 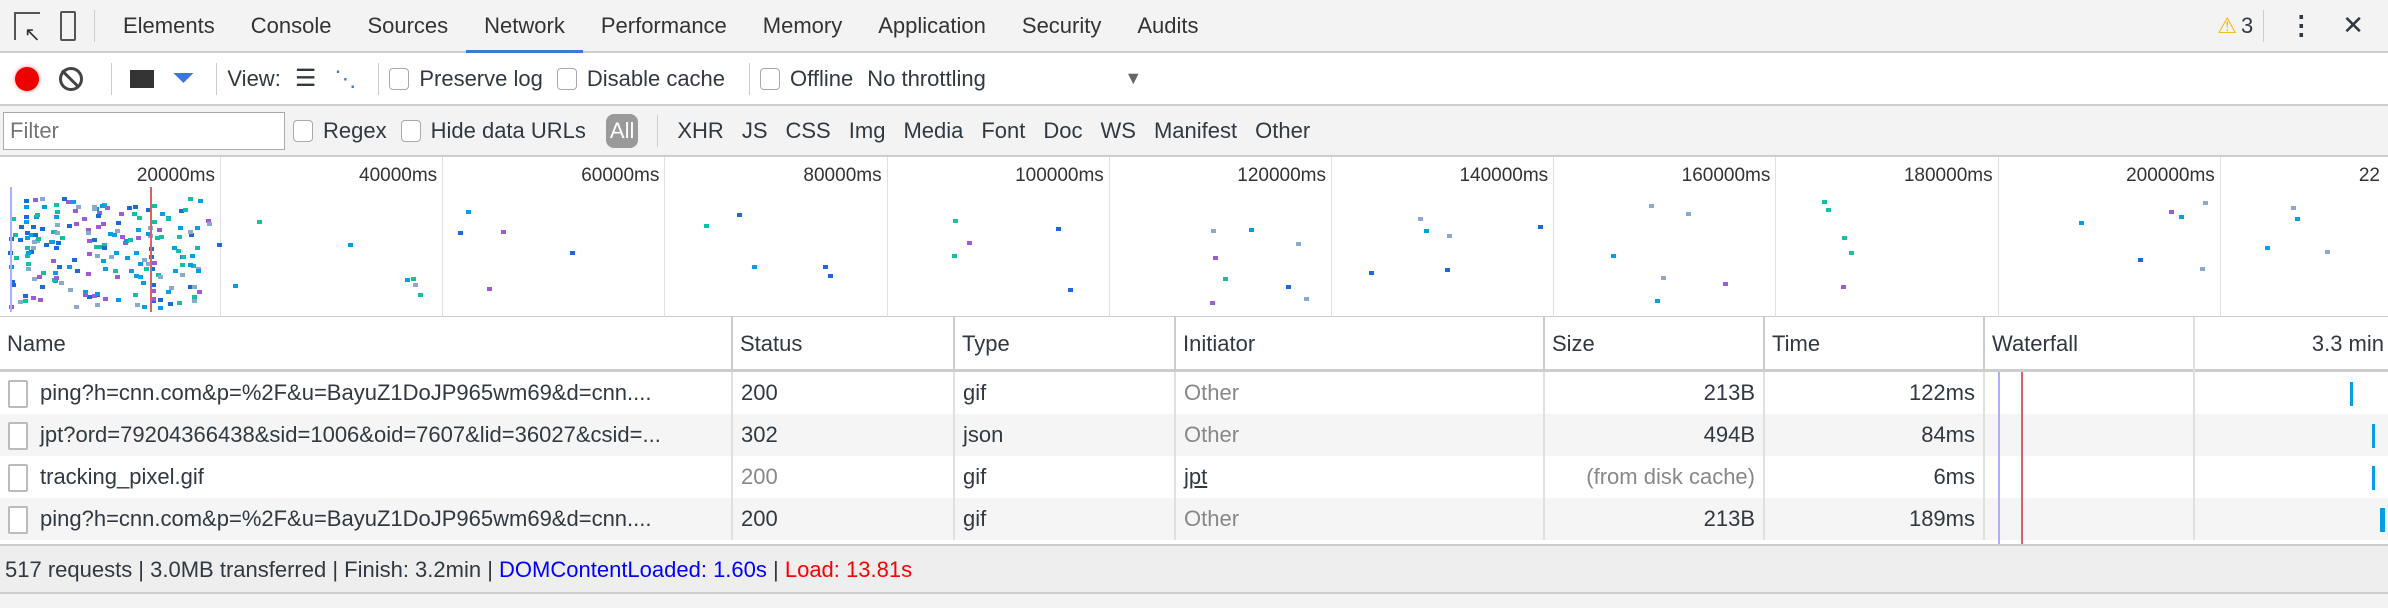 I want to click on tab-memory: Memory, so click(x=802, y=25).